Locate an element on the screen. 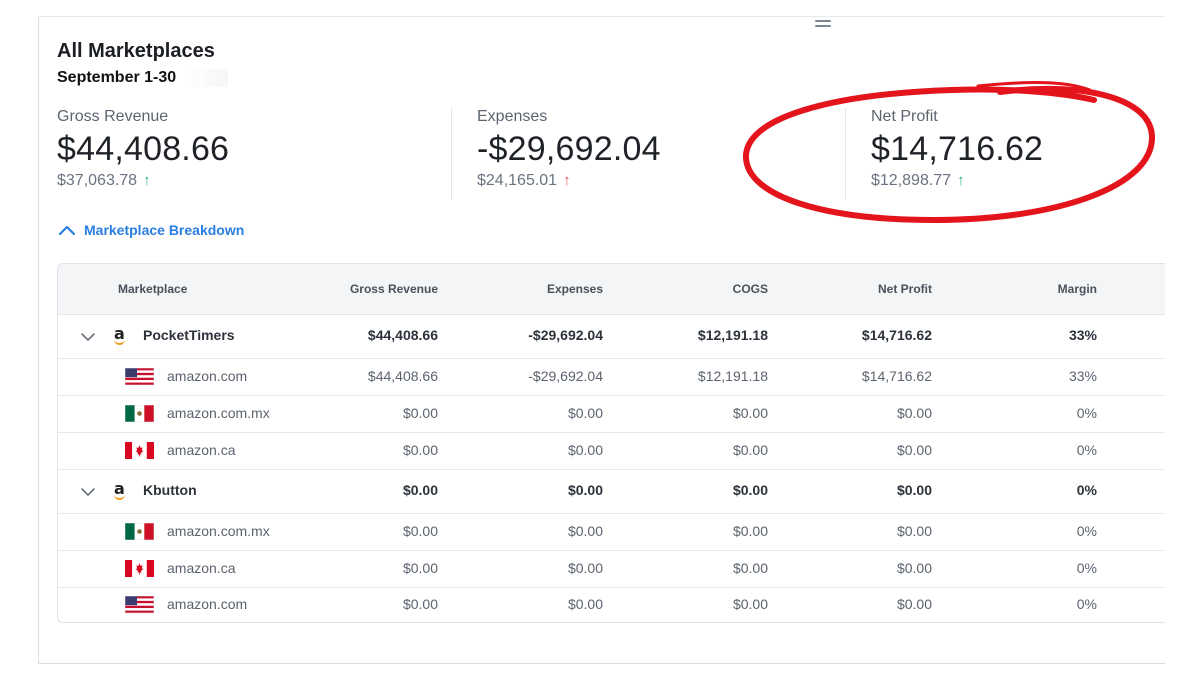 The width and height of the screenshot is (1200, 675). stat-value: $44,408.66 is located at coordinates (143, 149).